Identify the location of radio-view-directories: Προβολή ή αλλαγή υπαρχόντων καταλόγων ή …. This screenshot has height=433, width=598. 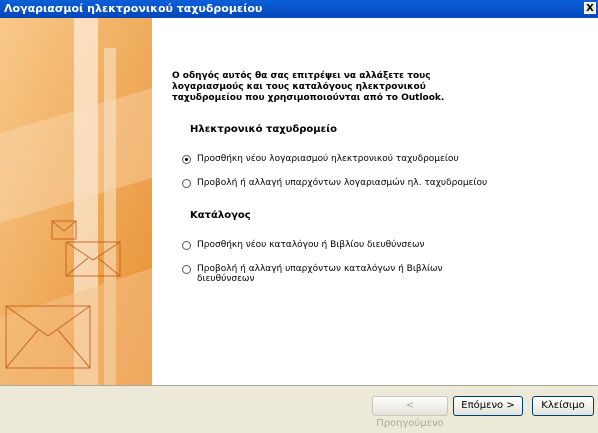
(327, 274).